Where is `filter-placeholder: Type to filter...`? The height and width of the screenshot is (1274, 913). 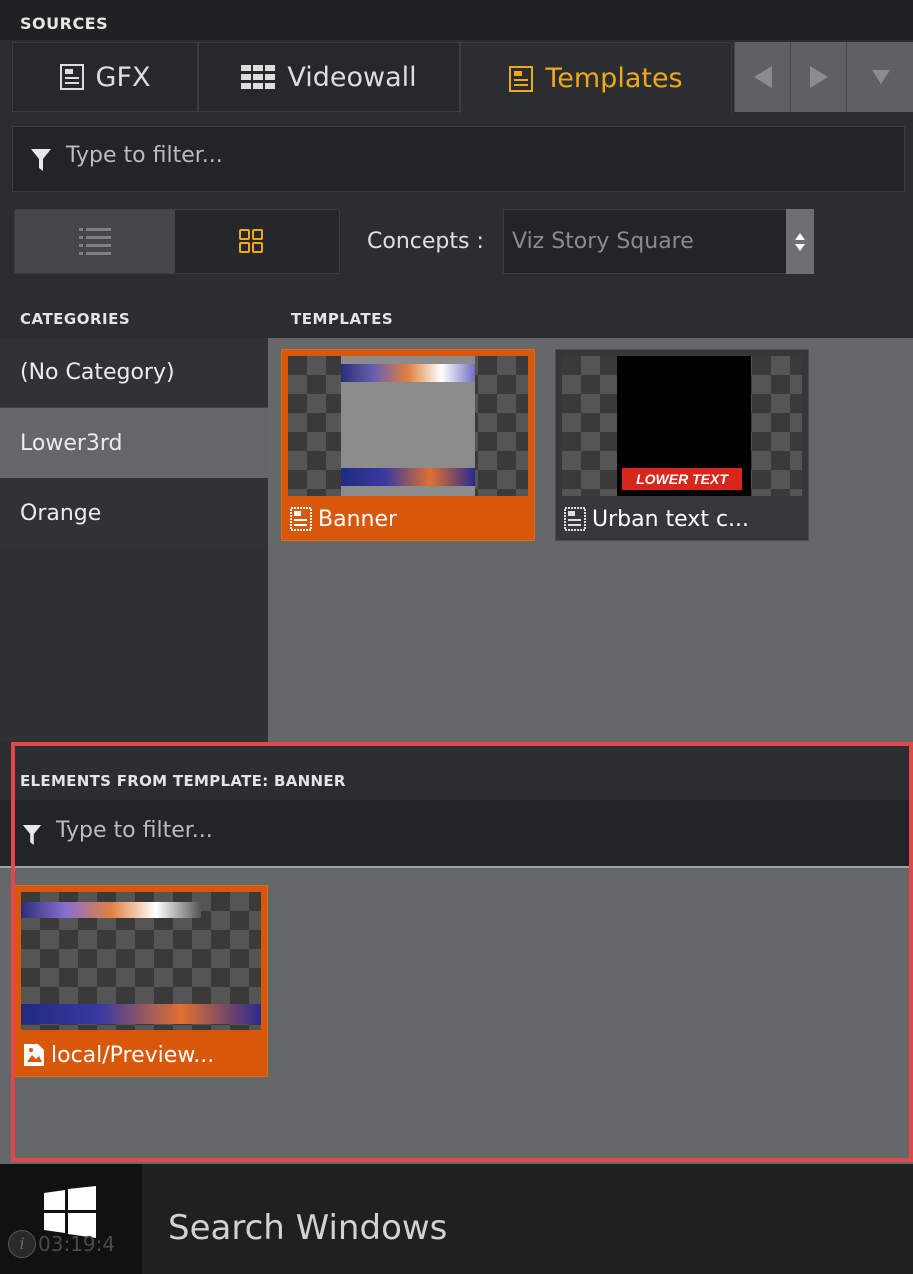
filter-placeholder: Type to filter... is located at coordinates (144, 155).